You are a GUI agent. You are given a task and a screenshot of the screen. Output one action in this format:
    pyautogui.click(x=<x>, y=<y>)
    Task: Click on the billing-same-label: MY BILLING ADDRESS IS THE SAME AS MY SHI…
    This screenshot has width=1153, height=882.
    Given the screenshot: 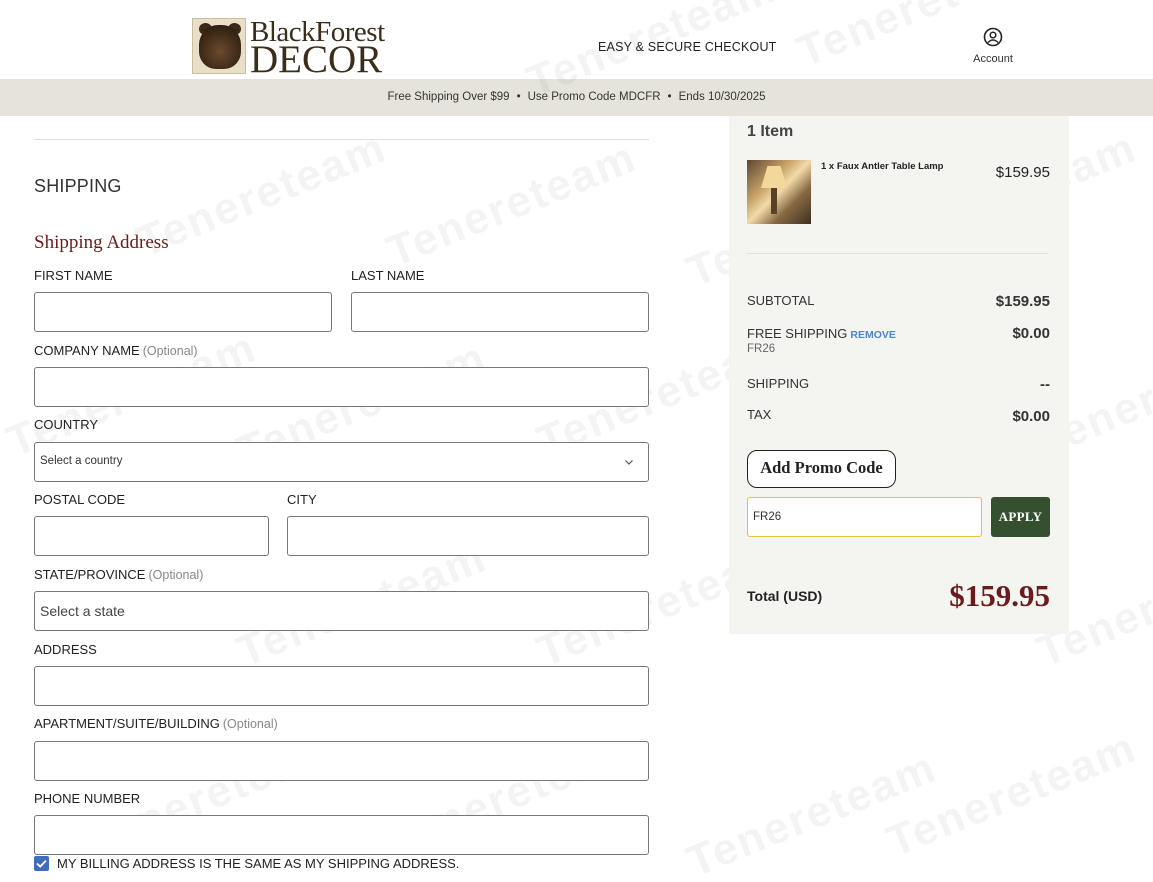 What is the action you would take?
    pyautogui.click(x=258, y=863)
    